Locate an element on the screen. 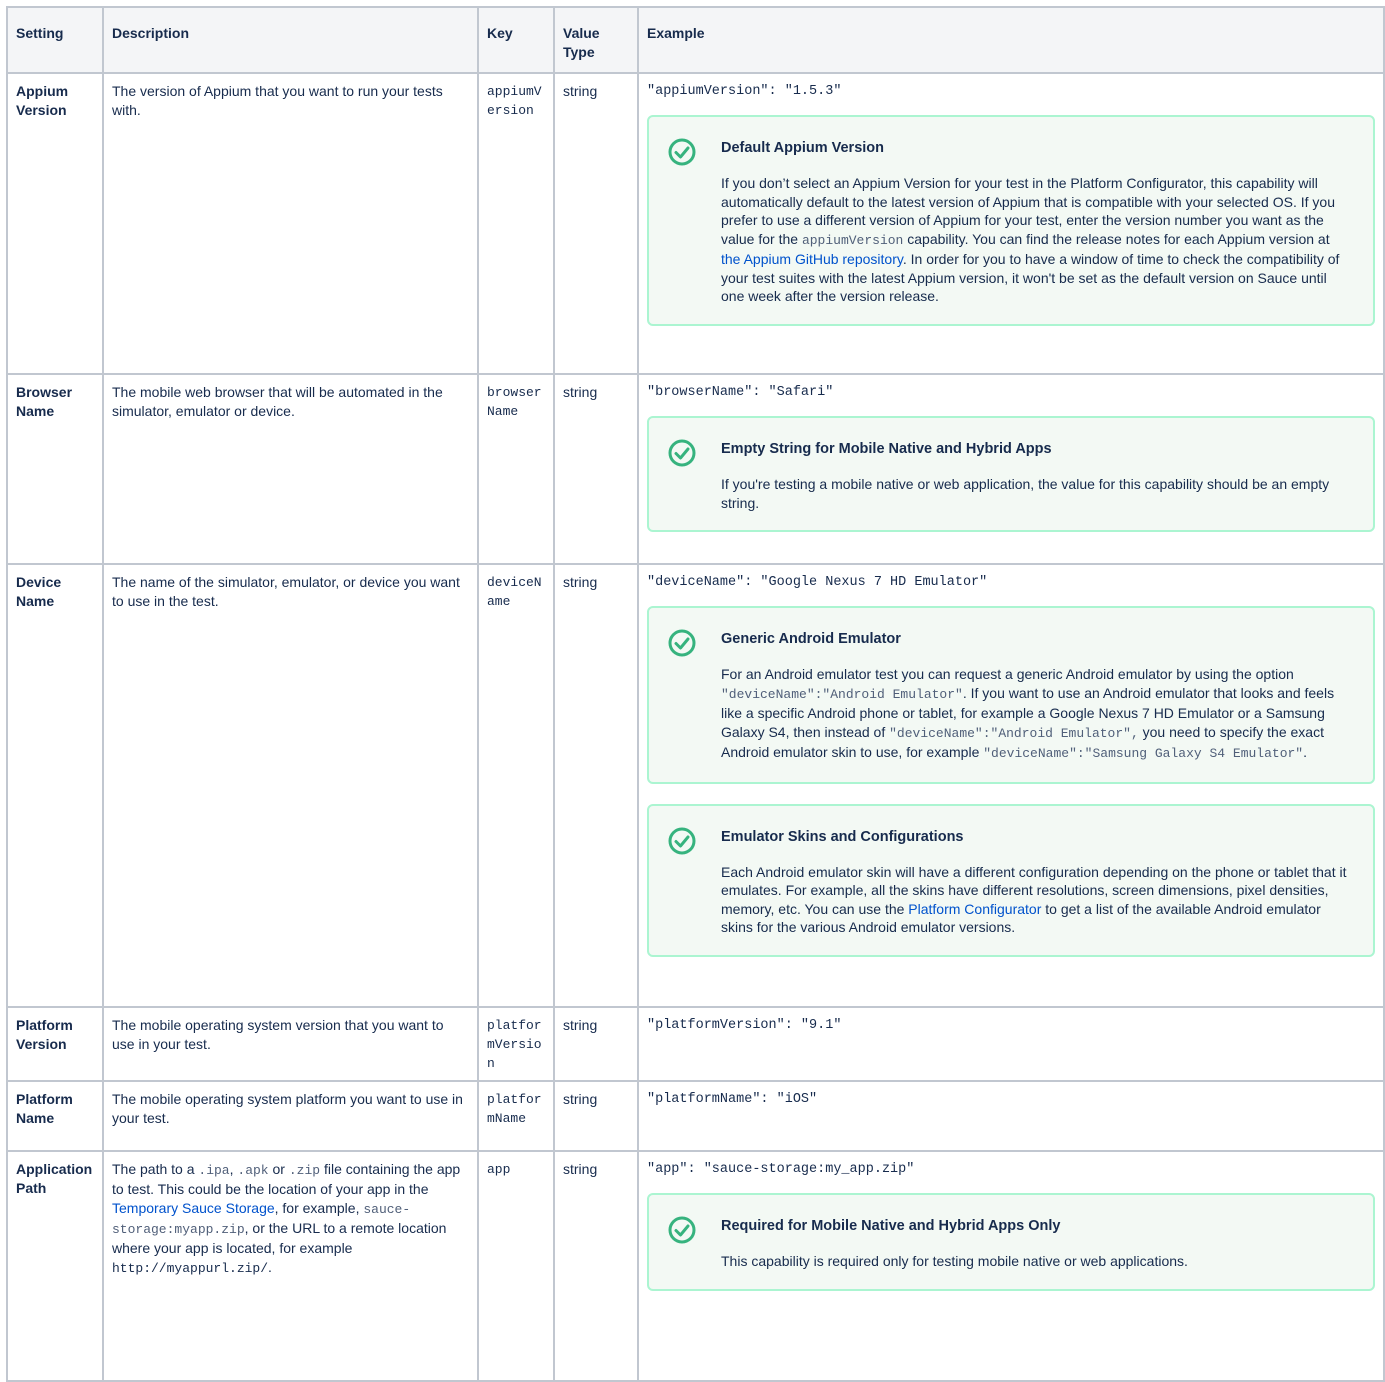 Image resolution: width=1385 pixels, height=1382 pixels. example-code: "appiumVersion": "1.5.3" is located at coordinates (744, 91).